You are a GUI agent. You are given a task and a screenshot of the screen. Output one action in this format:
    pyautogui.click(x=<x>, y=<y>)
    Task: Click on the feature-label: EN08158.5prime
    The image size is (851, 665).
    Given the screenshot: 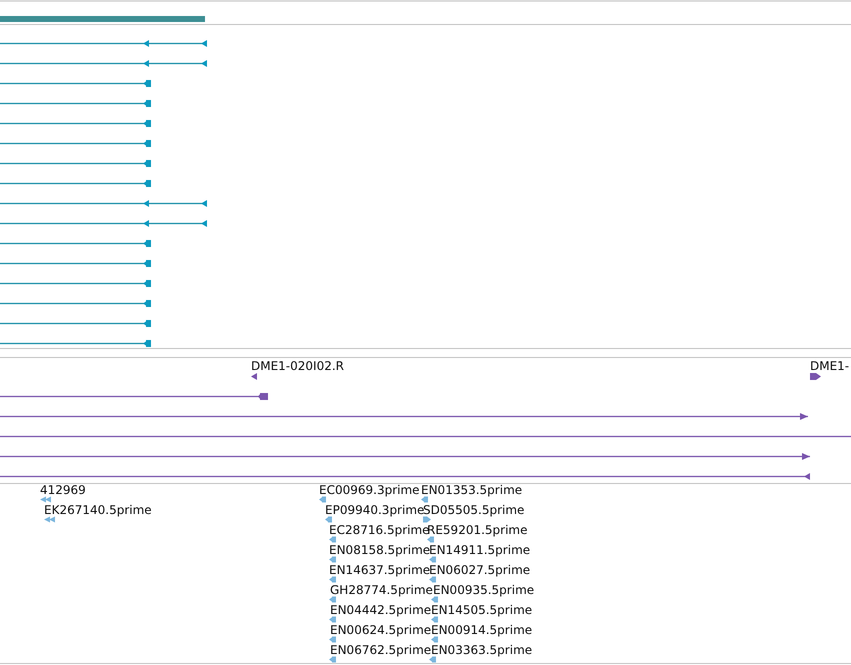 What is the action you would take?
    pyautogui.click(x=379, y=550)
    